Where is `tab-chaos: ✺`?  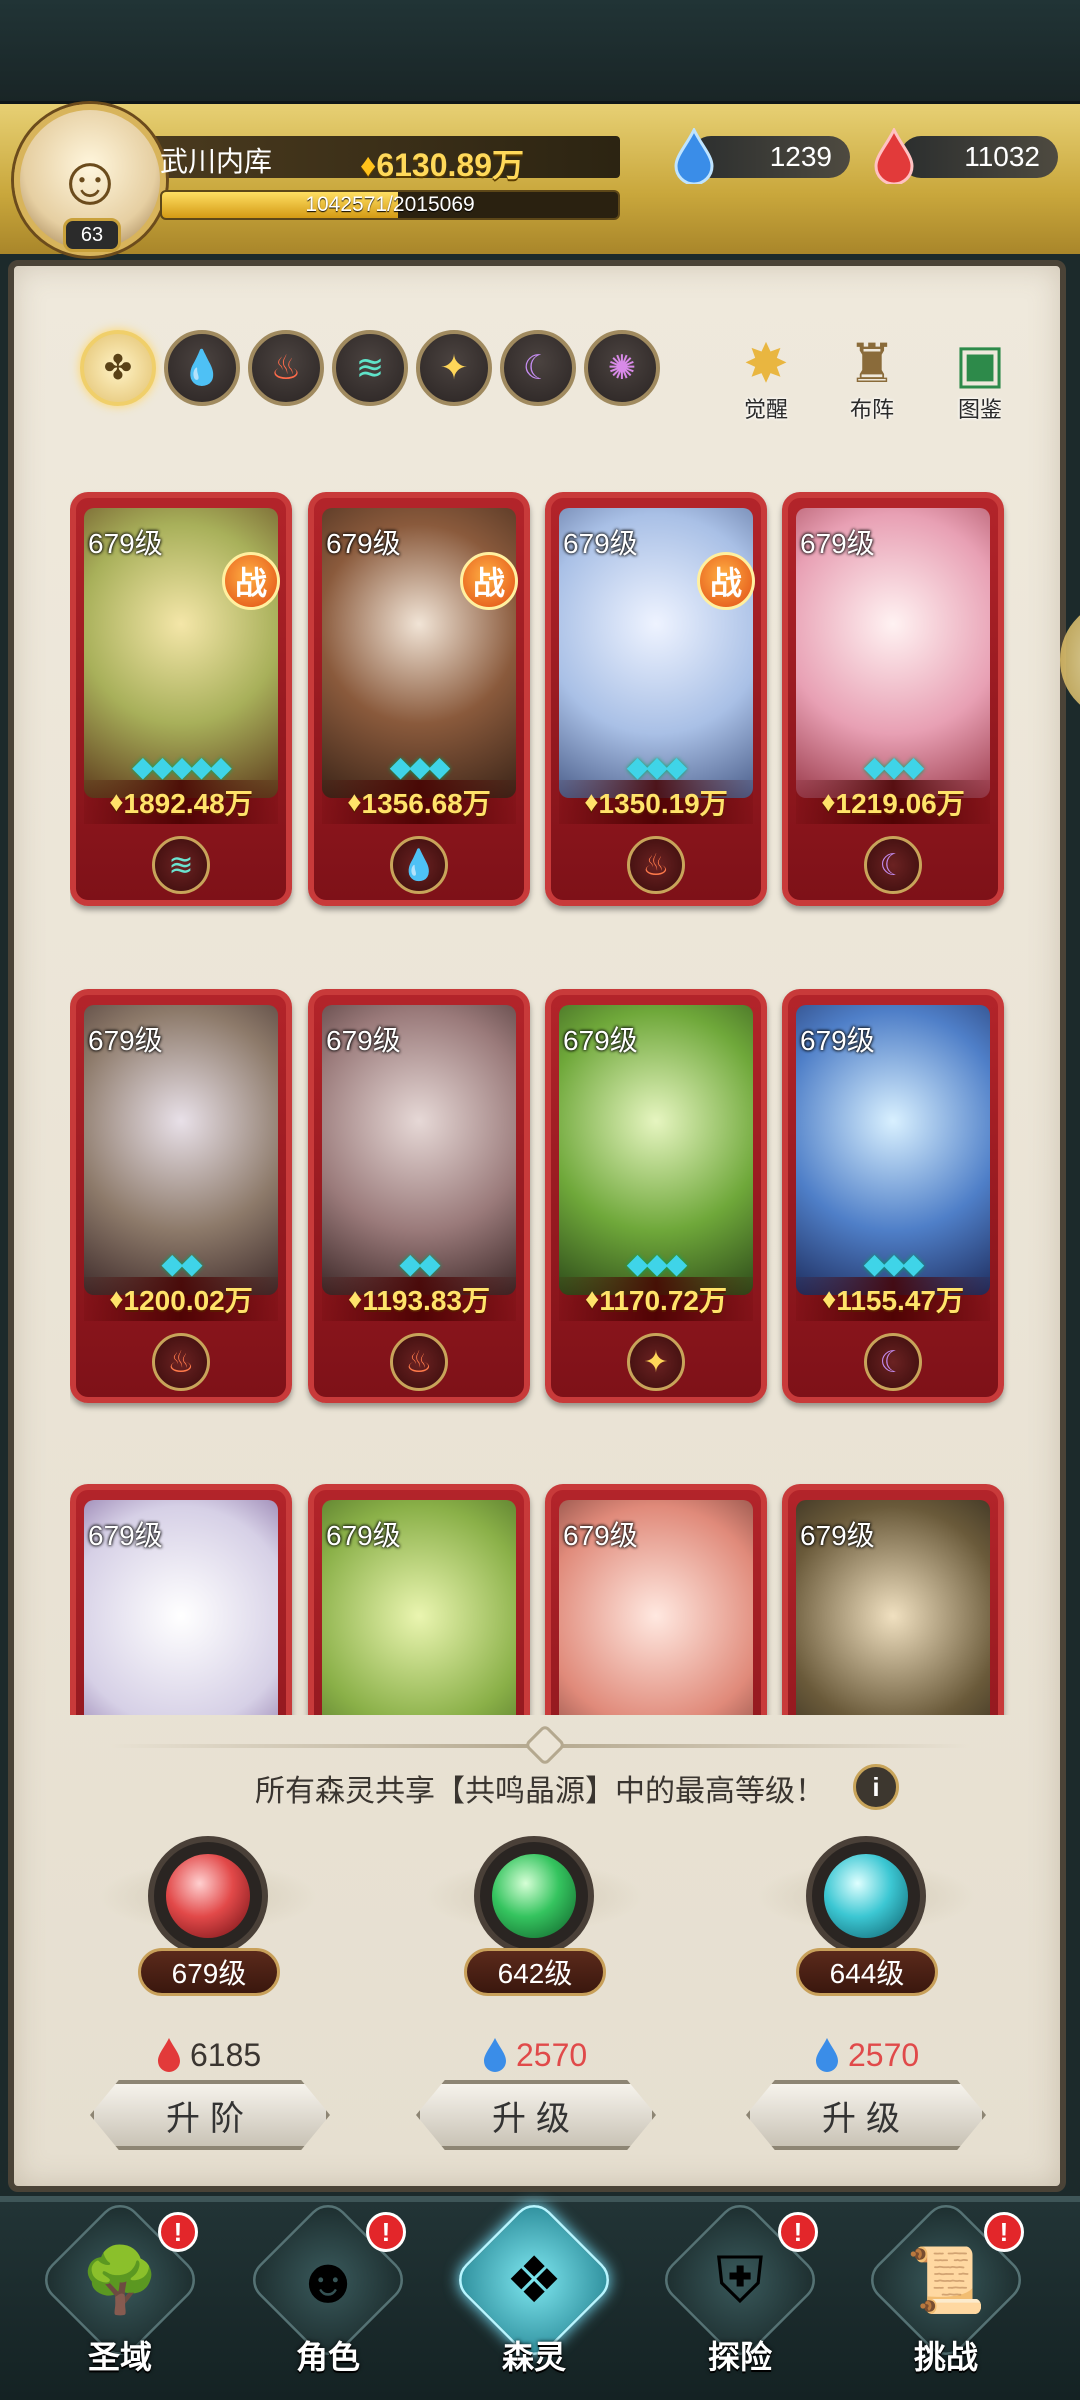 tab-chaos: ✺ is located at coordinates (622, 368).